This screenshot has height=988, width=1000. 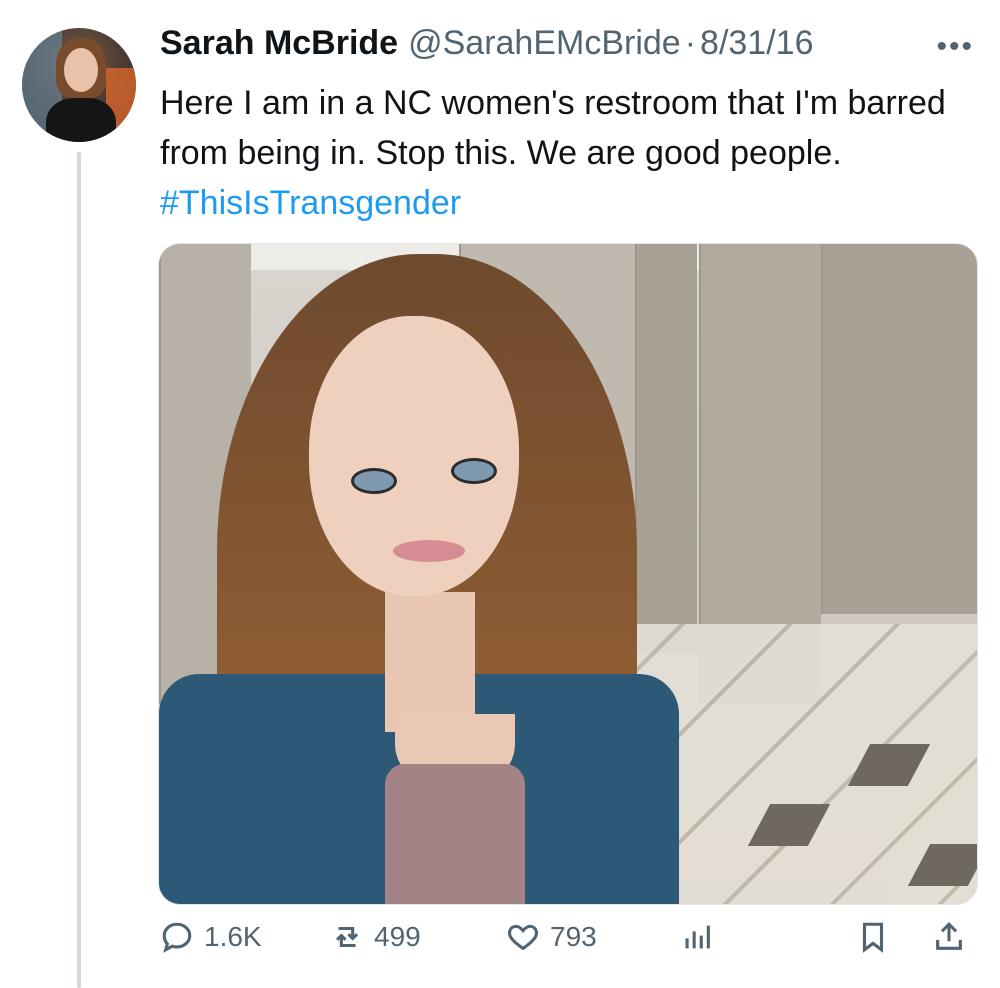 I want to click on like-button: 793, so click(x=551, y=937).